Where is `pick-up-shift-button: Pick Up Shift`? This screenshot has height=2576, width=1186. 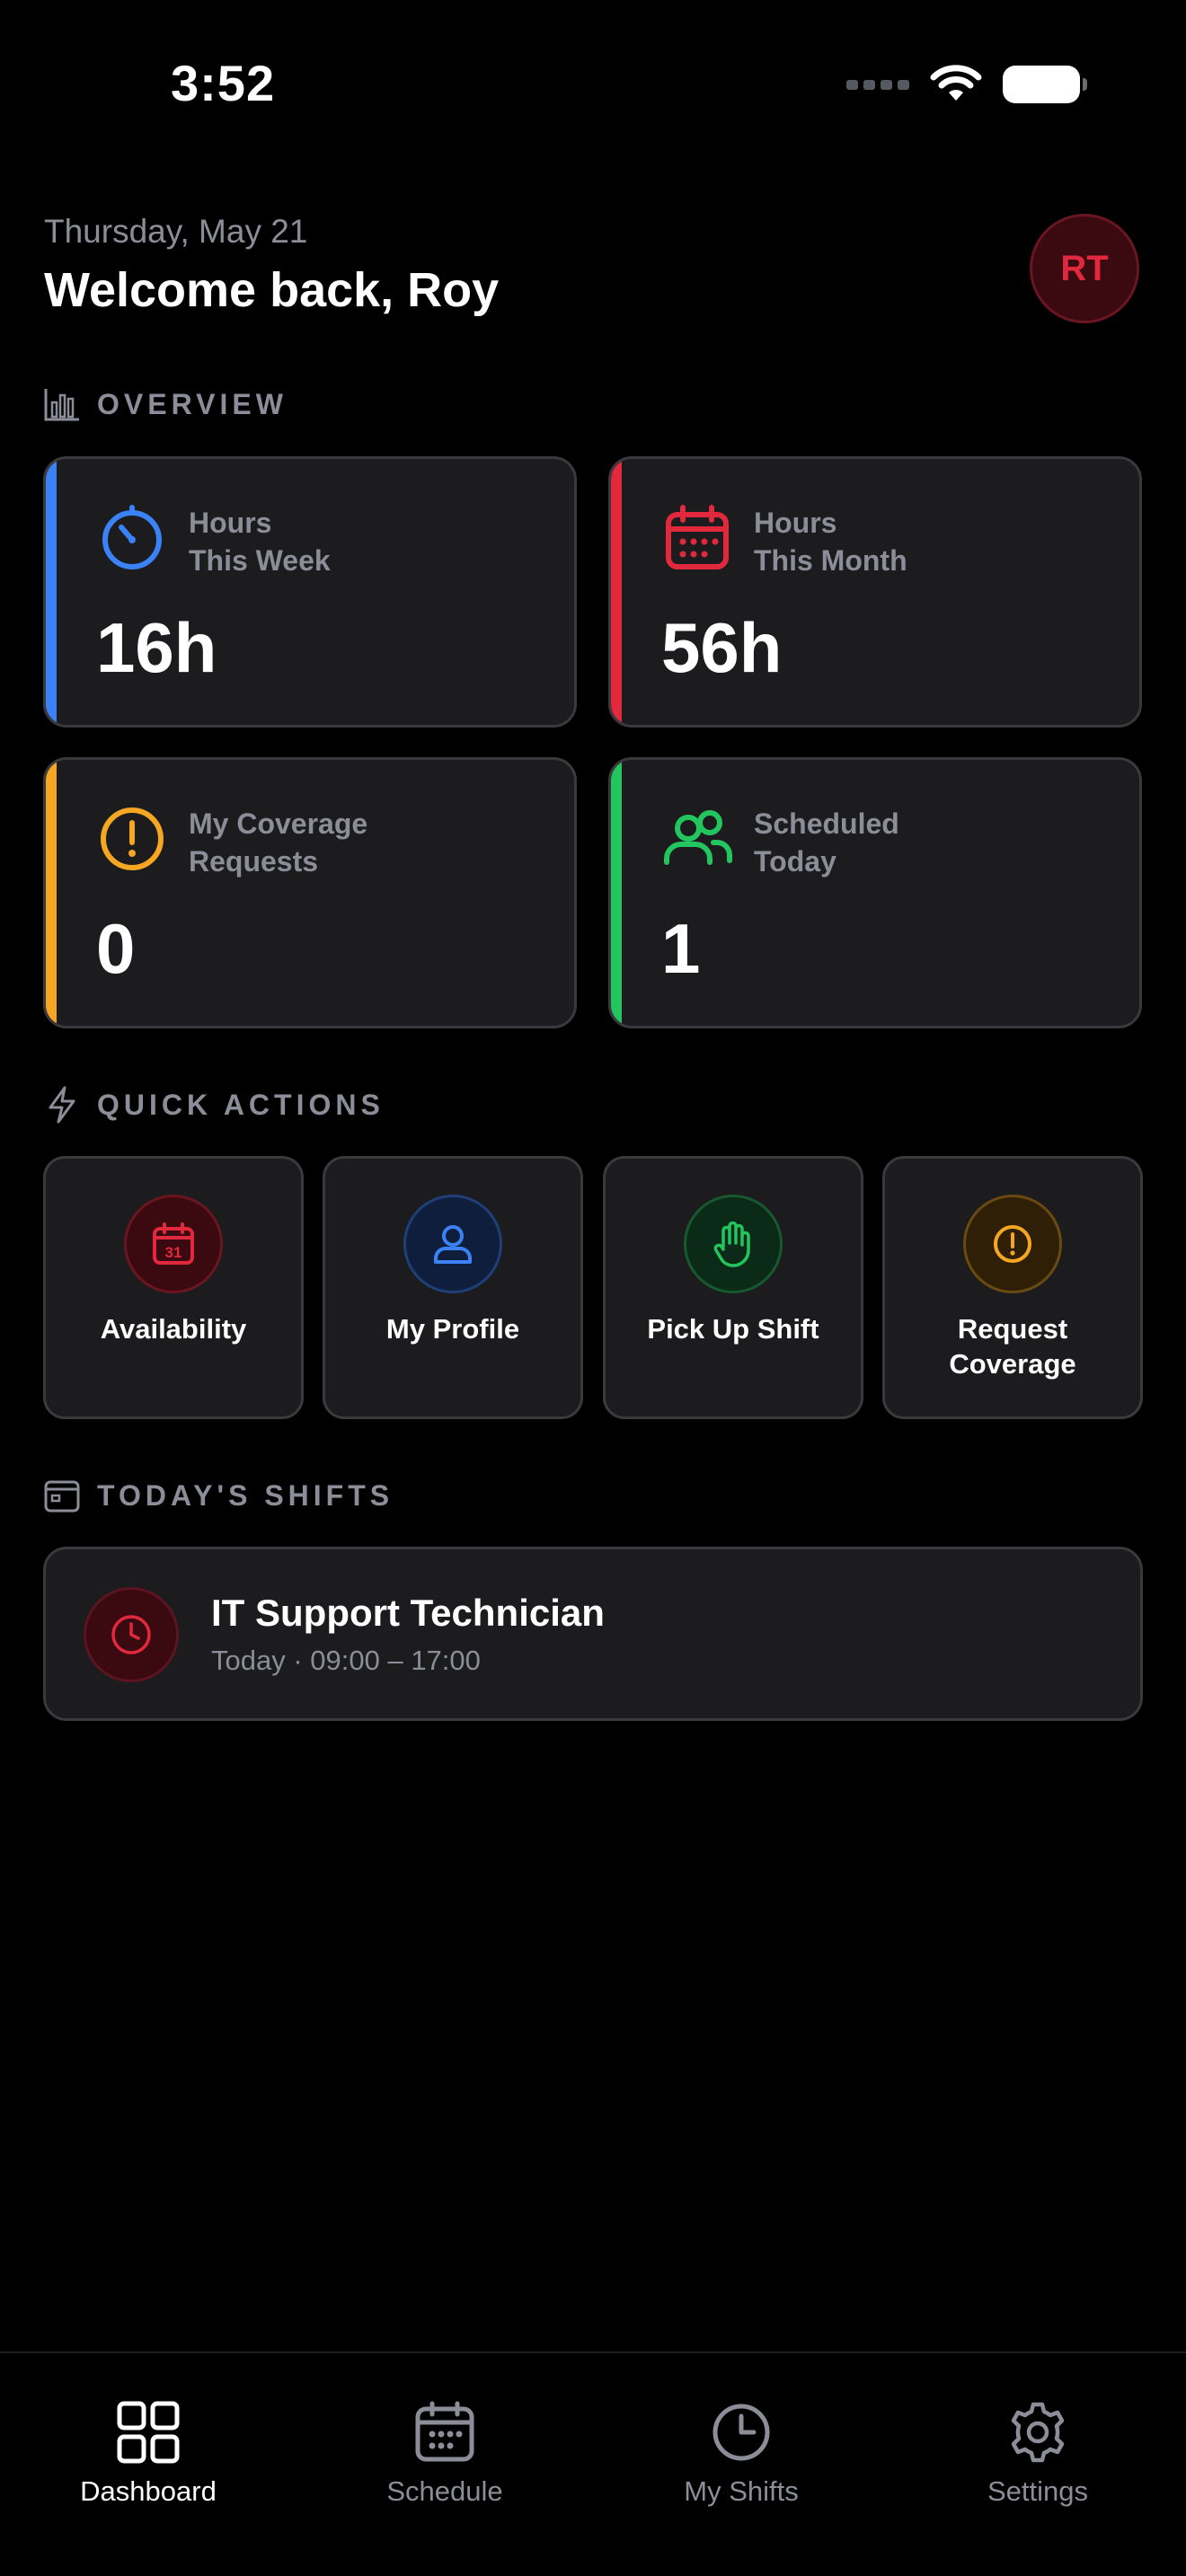
pick-up-shift-button: Pick Up Shift is located at coordinates (733, 1287).